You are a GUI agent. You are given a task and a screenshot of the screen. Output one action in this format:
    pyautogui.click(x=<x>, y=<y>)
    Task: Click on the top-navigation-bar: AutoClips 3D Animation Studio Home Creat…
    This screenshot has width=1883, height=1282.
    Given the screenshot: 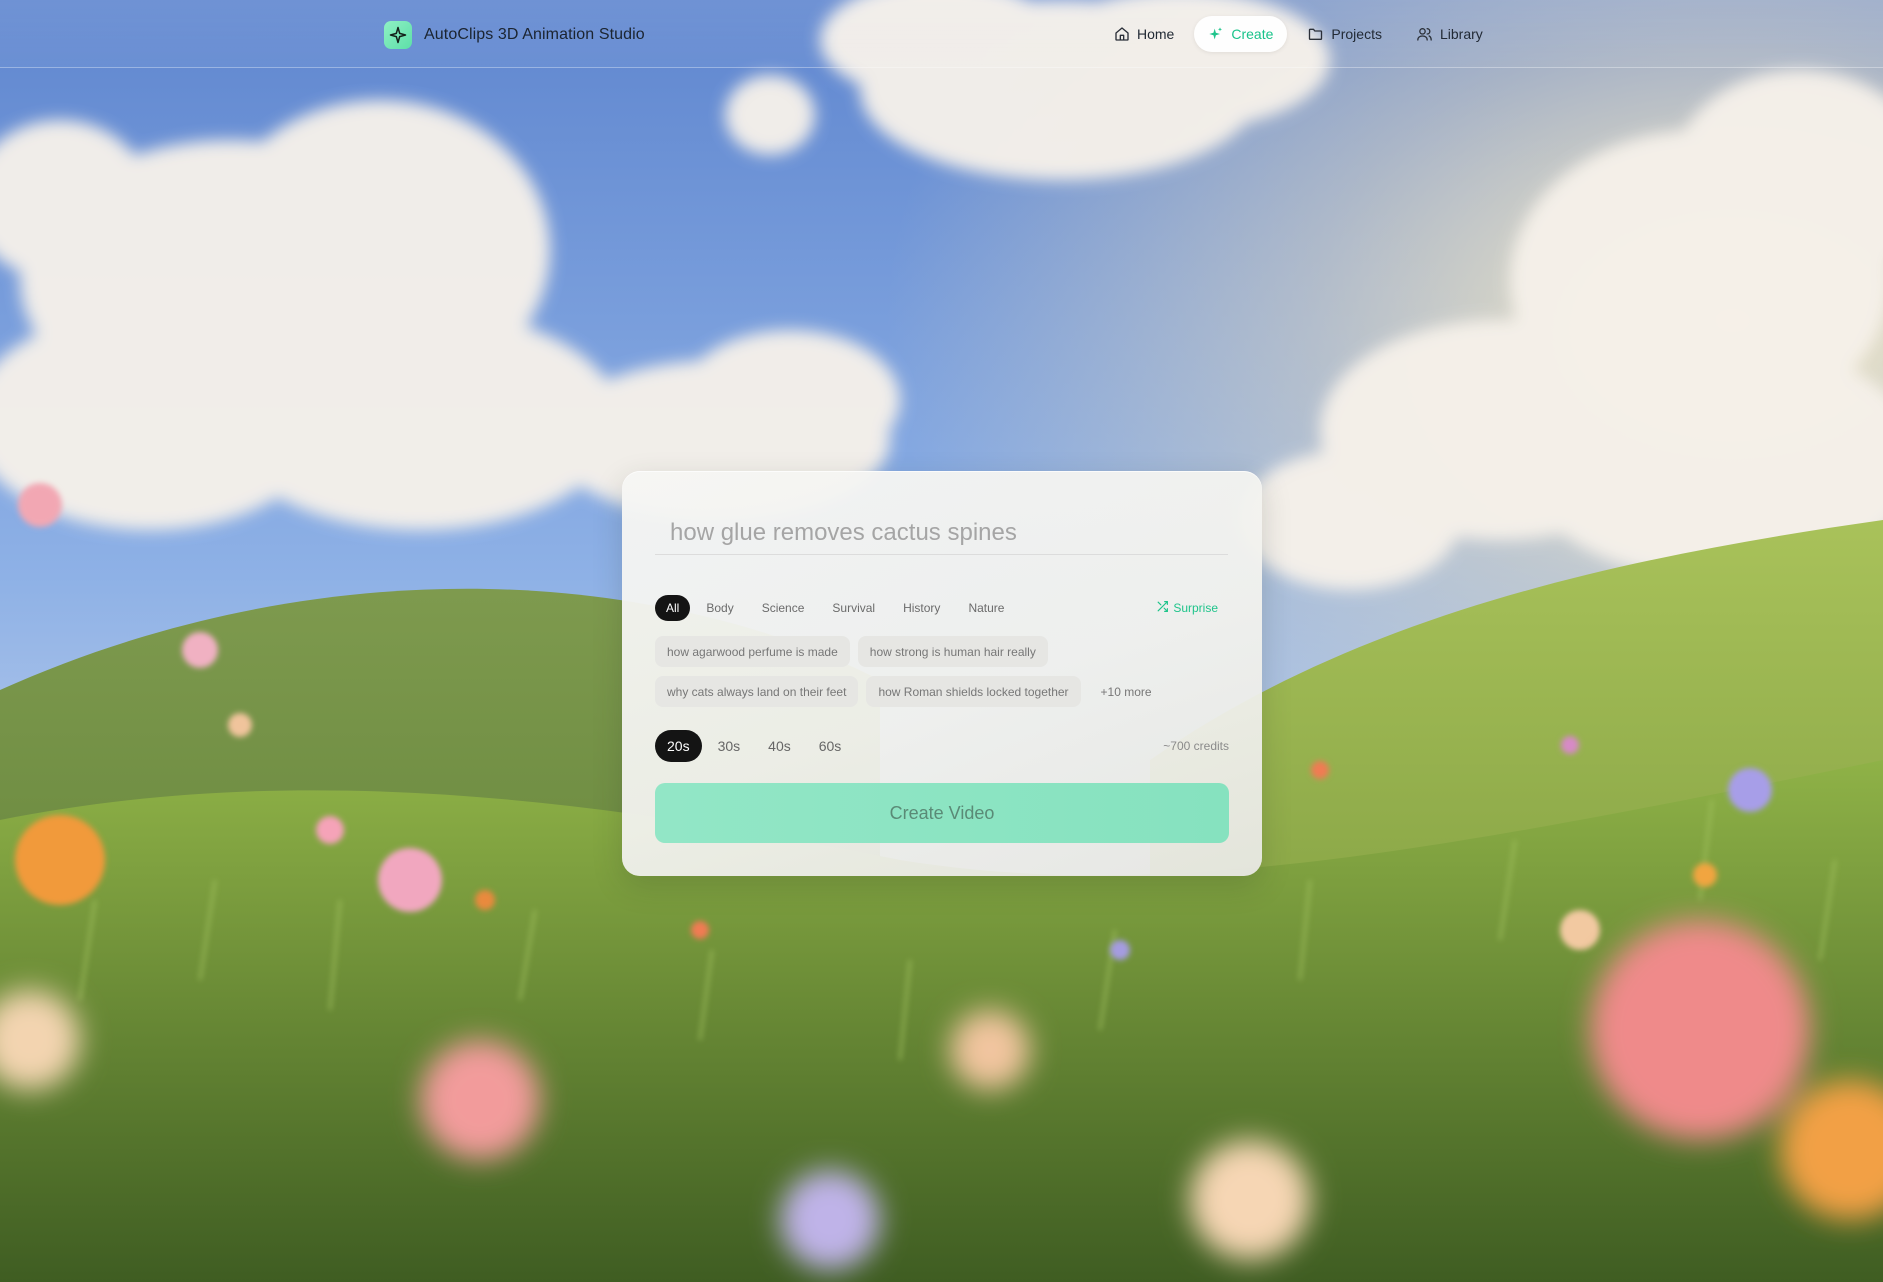 What is the action you would take?
    pyautogui.click(x=941, y=34)
    